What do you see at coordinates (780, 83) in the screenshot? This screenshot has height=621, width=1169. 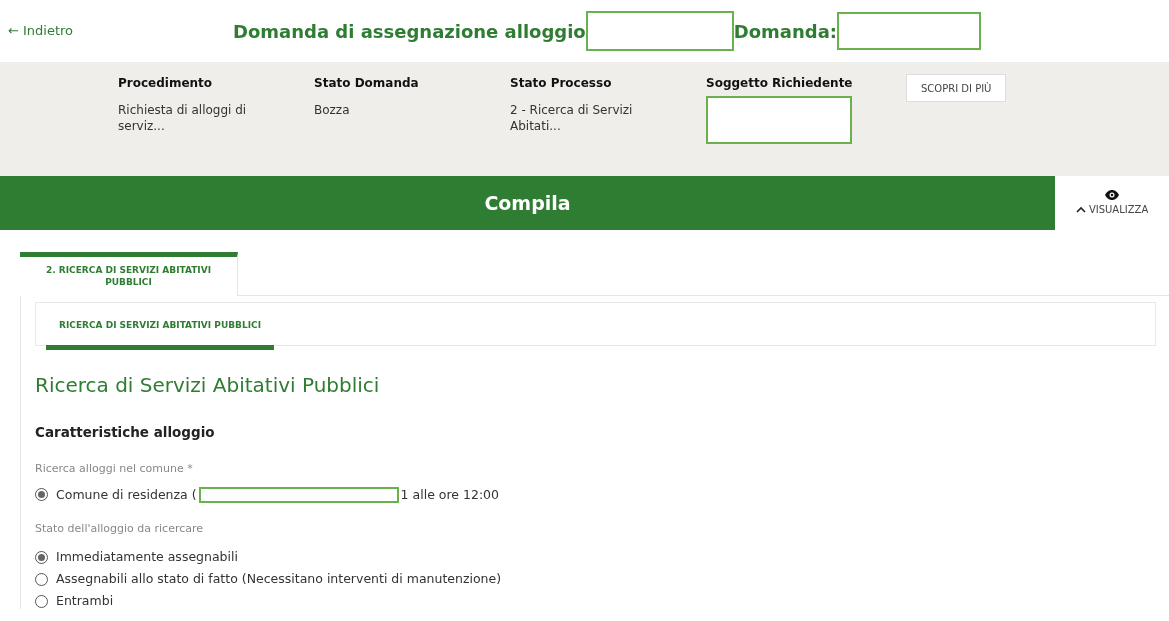 I see `field-label: Soggetto Richiedente` at bounding box center [780, 83].